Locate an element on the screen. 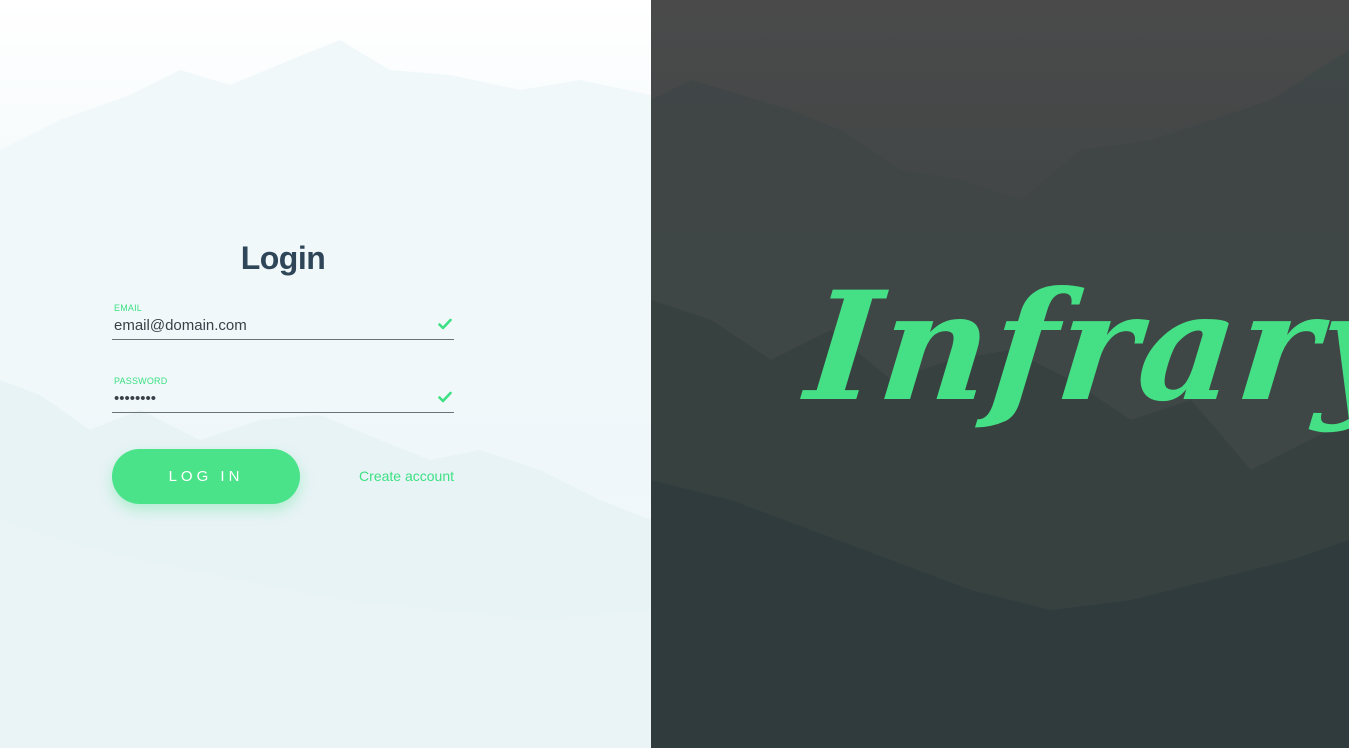 The width and height of the screenshot is (1349, 748). form-actions: LOG IN Create account is located at coordinates (283, 477).